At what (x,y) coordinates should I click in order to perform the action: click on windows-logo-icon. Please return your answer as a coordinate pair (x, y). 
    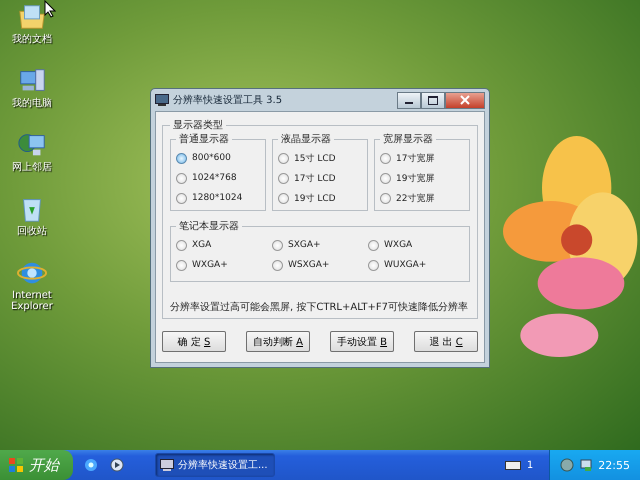
    Looking at the image, I should click on (16, 465).